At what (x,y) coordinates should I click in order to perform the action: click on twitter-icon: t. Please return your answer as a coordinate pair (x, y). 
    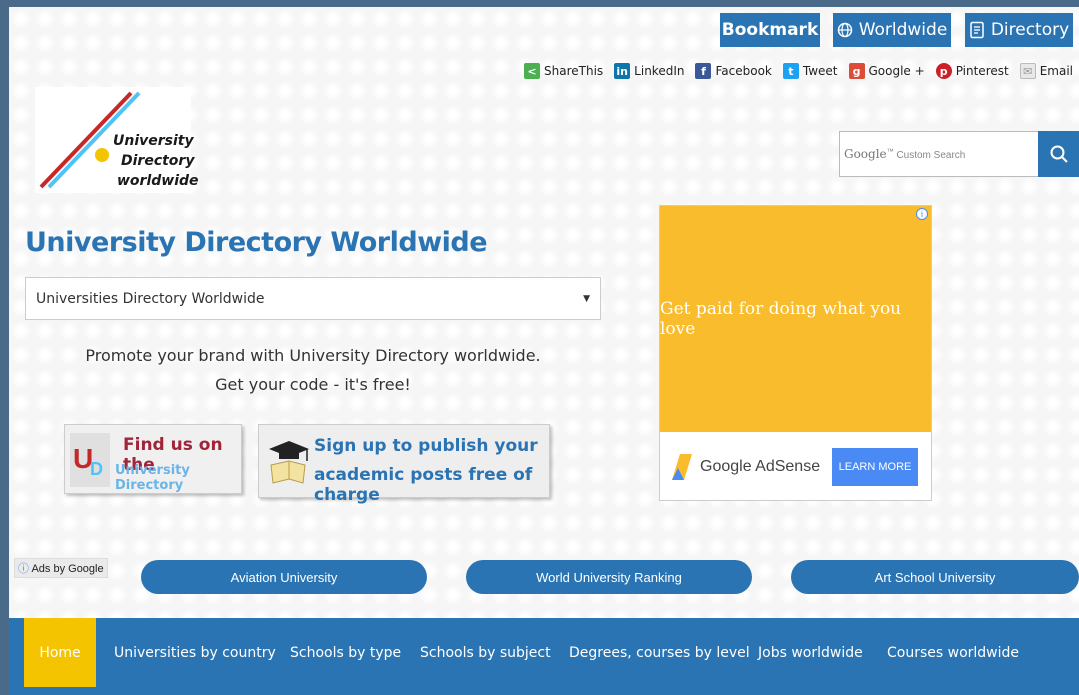
    Looking at the image, I should click on (790, 71).